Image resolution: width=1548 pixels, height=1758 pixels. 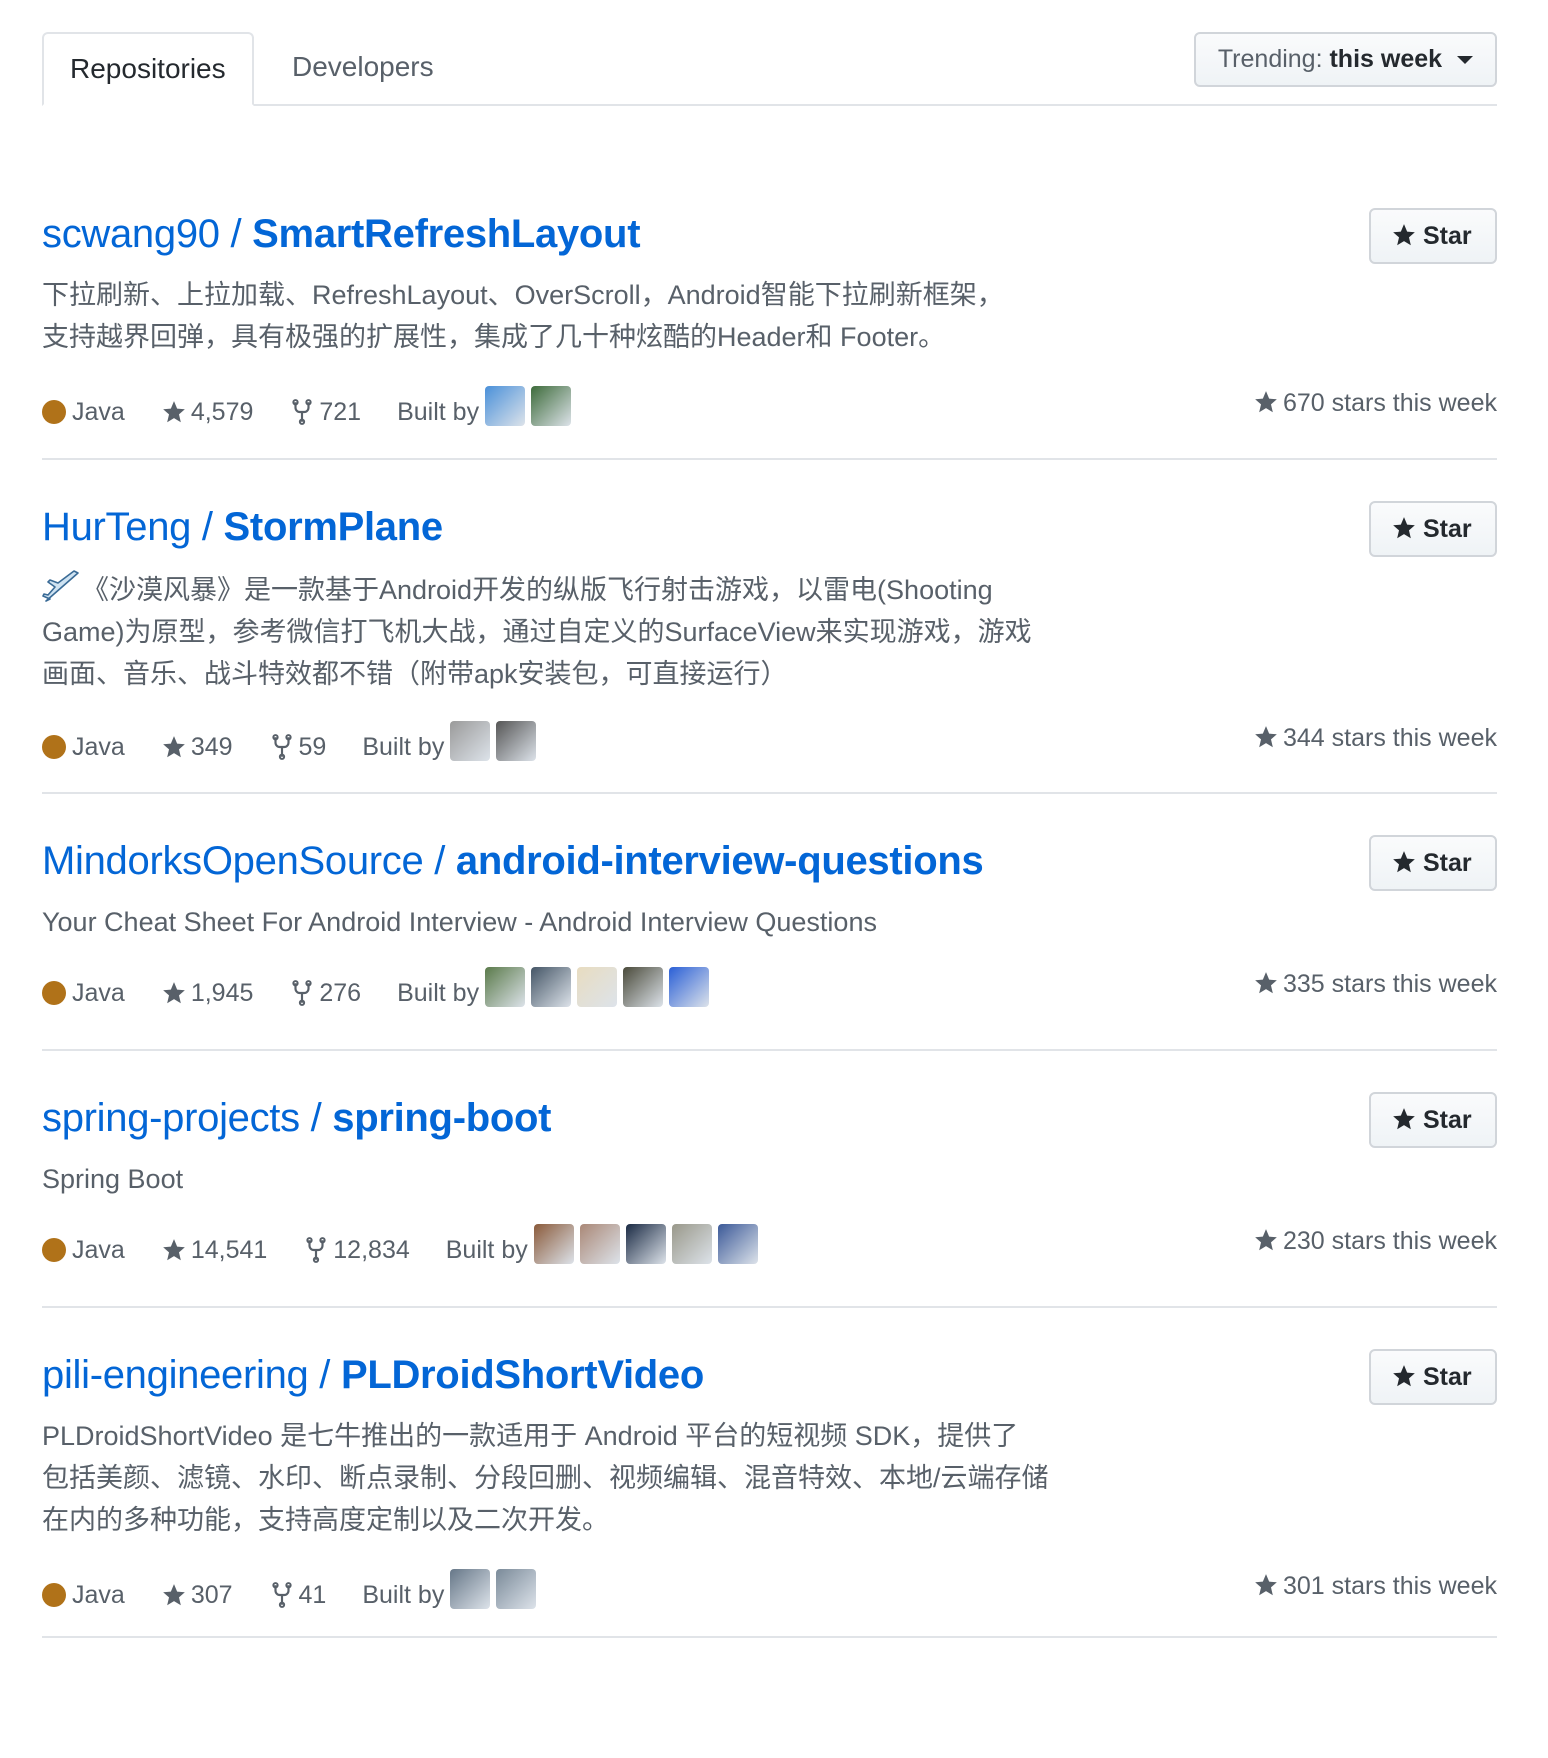 What do you see at coordinates (222, 993) in the screenshot?
I see `repo-stars-link: 1,945` at bounding box center [222, 993].